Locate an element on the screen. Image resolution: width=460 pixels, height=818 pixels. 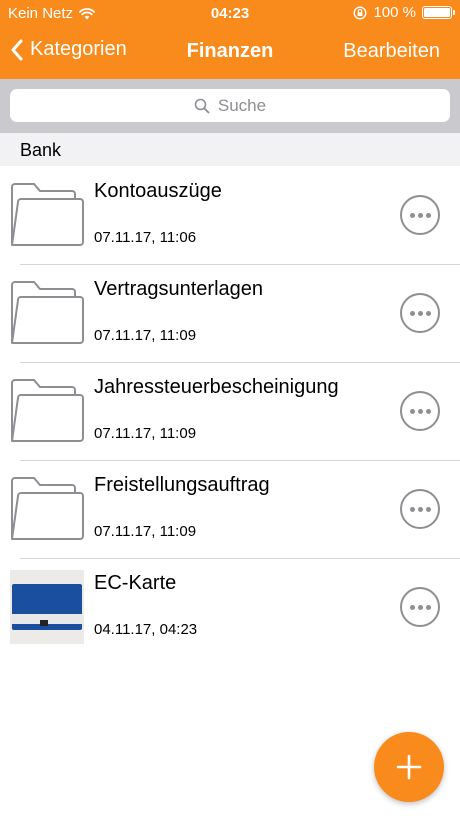
item-date: 04.11.17, 04:23 is located at coordinates (146, 629).